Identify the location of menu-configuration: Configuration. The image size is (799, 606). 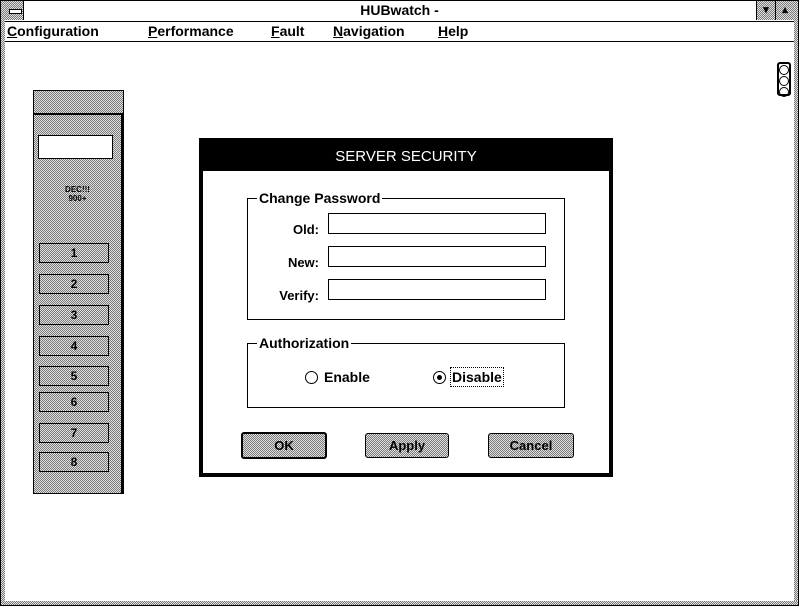
(53, 31).